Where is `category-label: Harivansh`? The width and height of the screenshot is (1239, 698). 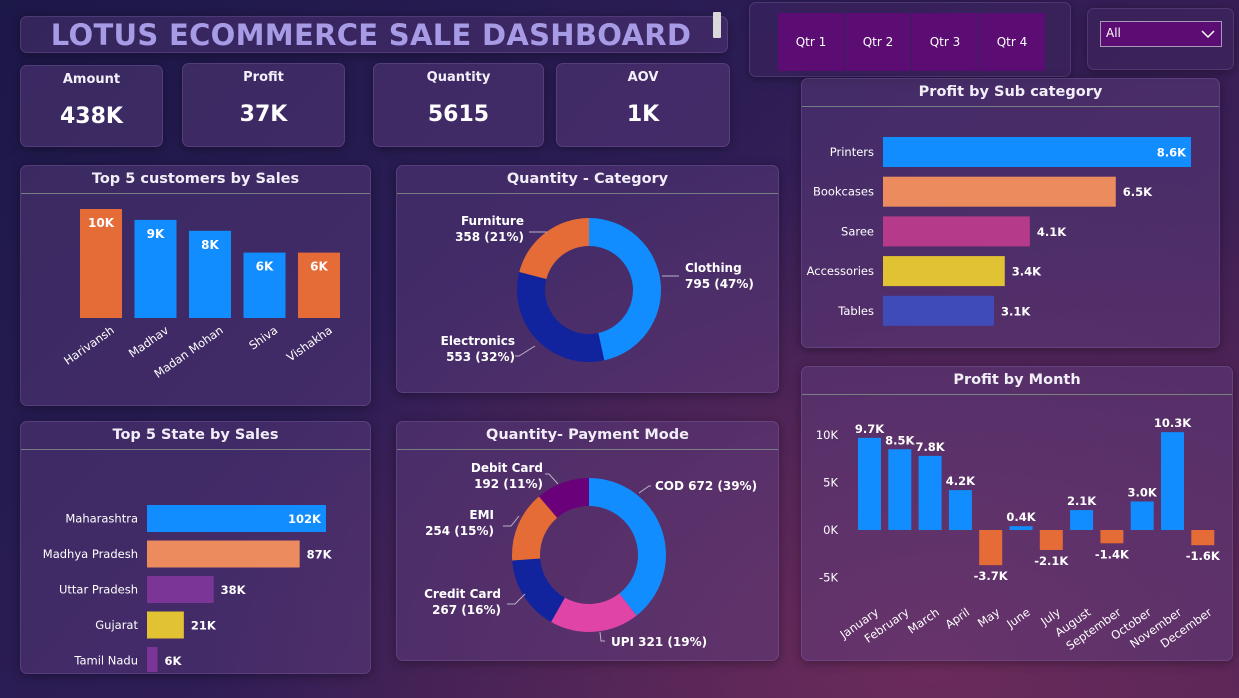 category-label: Harivansh is located at coordinates (89, 345).